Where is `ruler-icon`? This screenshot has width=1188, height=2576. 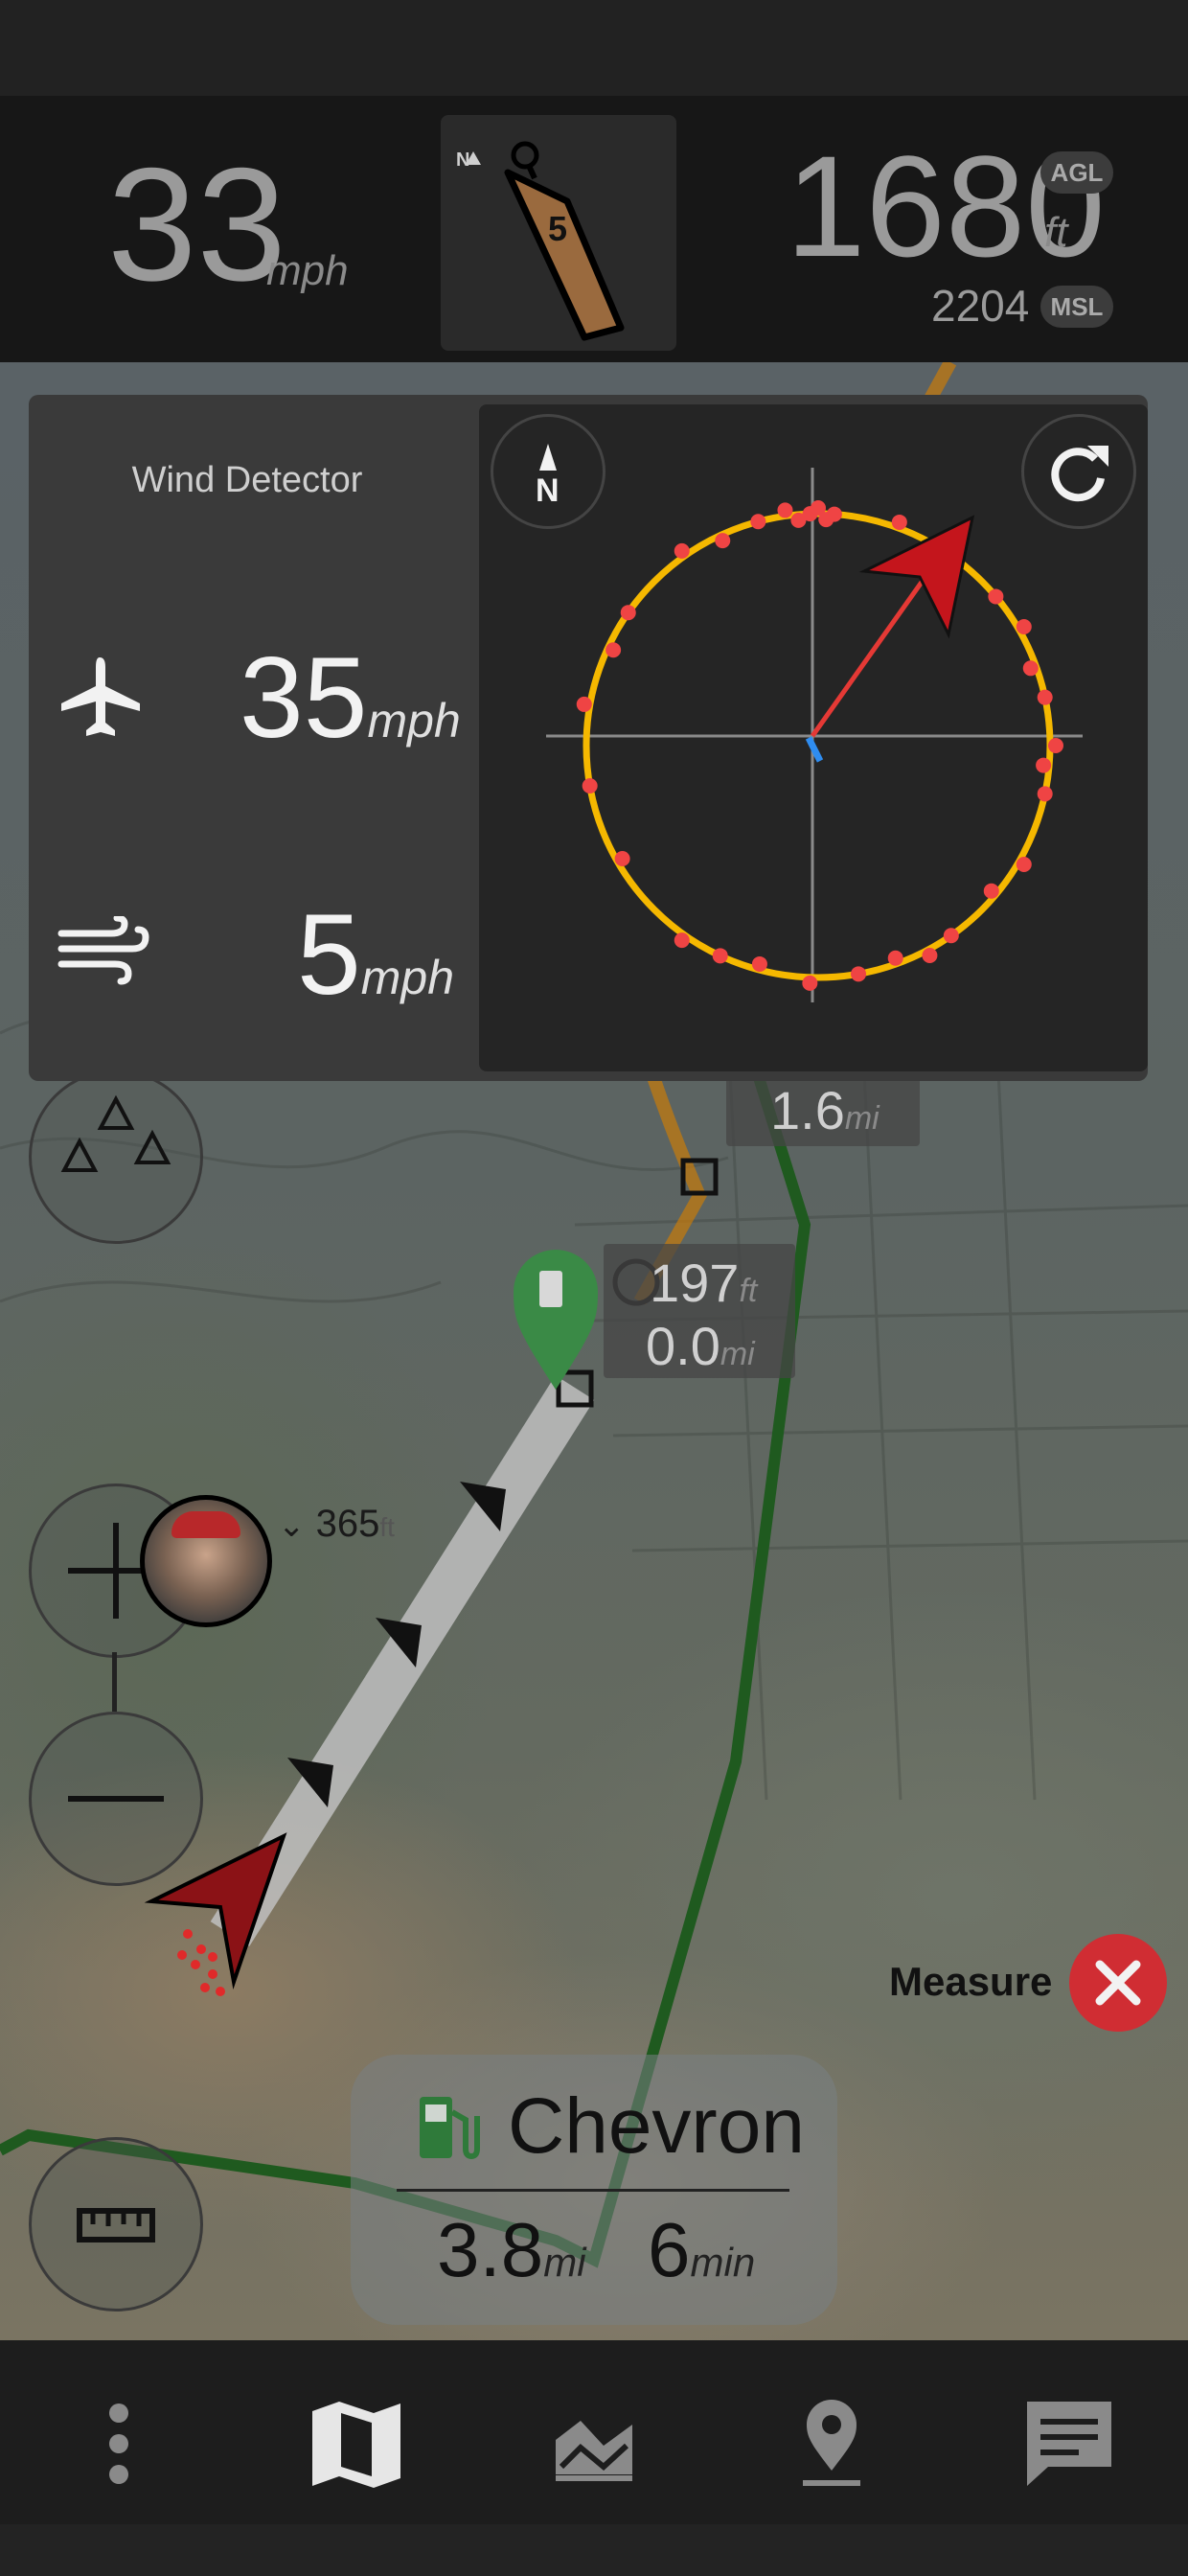
ruler-icon is located at coordinates (116, 2225).